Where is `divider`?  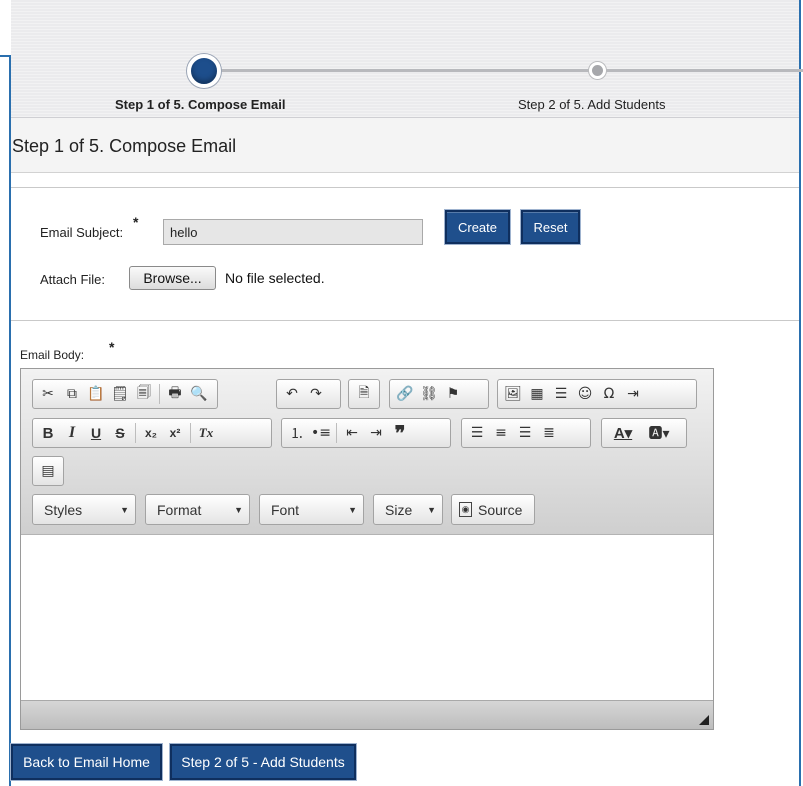
divider is located at coordinates (405, 181).